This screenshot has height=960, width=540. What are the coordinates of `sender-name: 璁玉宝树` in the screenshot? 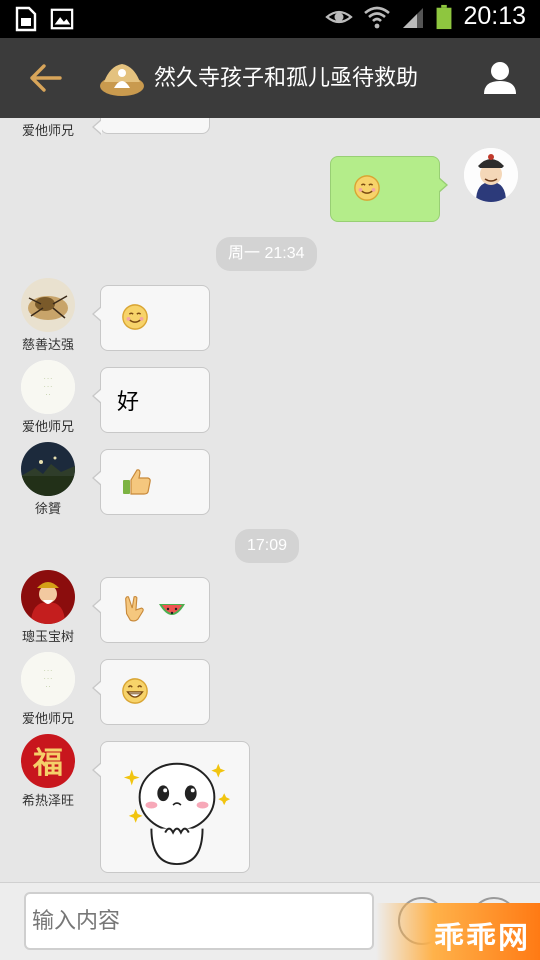 It's located at (47, 637).